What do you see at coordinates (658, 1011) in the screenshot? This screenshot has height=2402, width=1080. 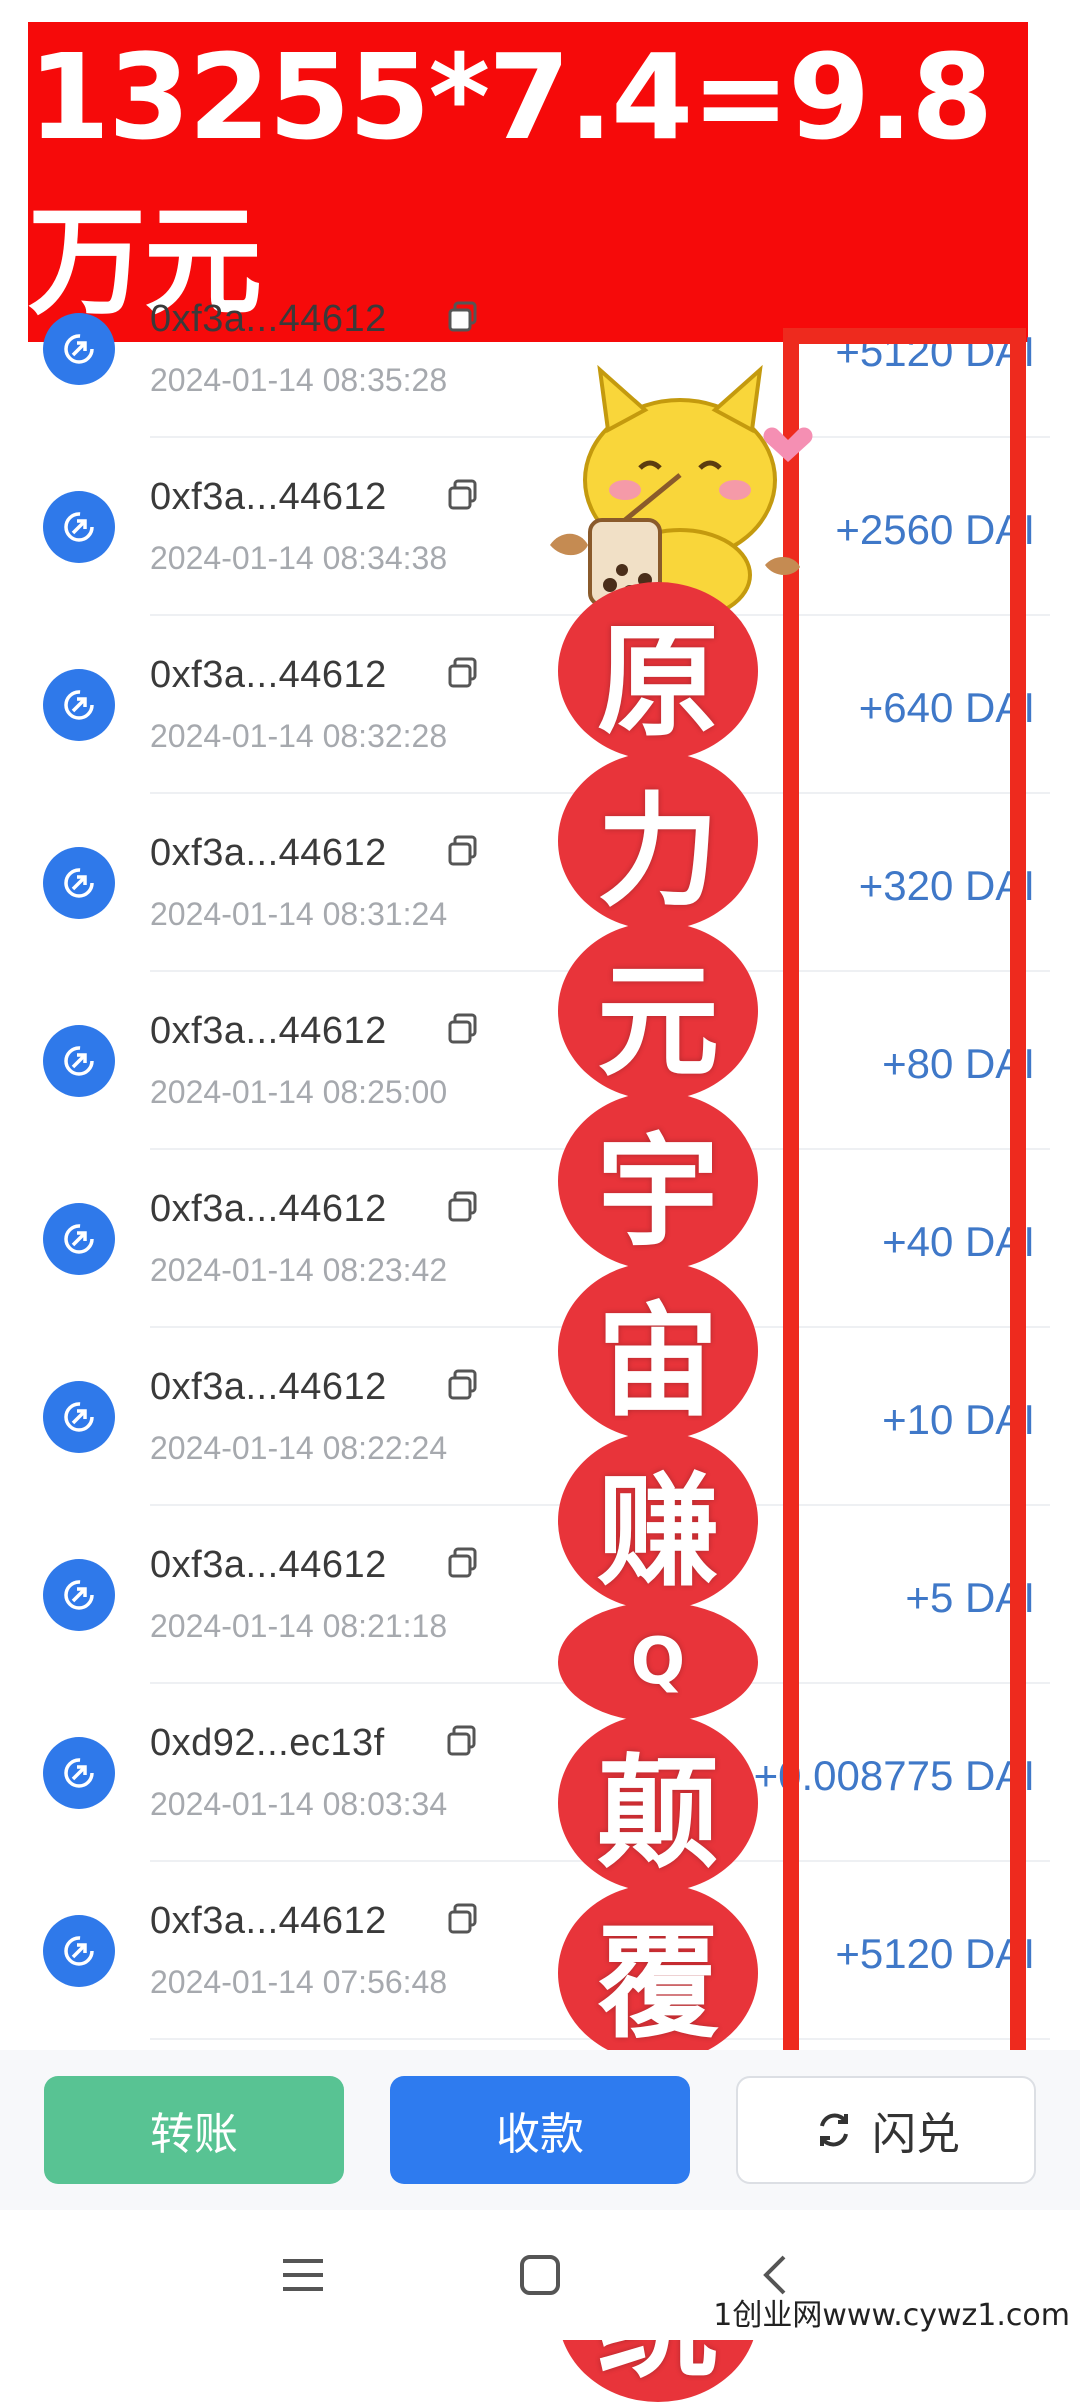 I see `slogan-char: 元` at bounding box center [658, 1011].